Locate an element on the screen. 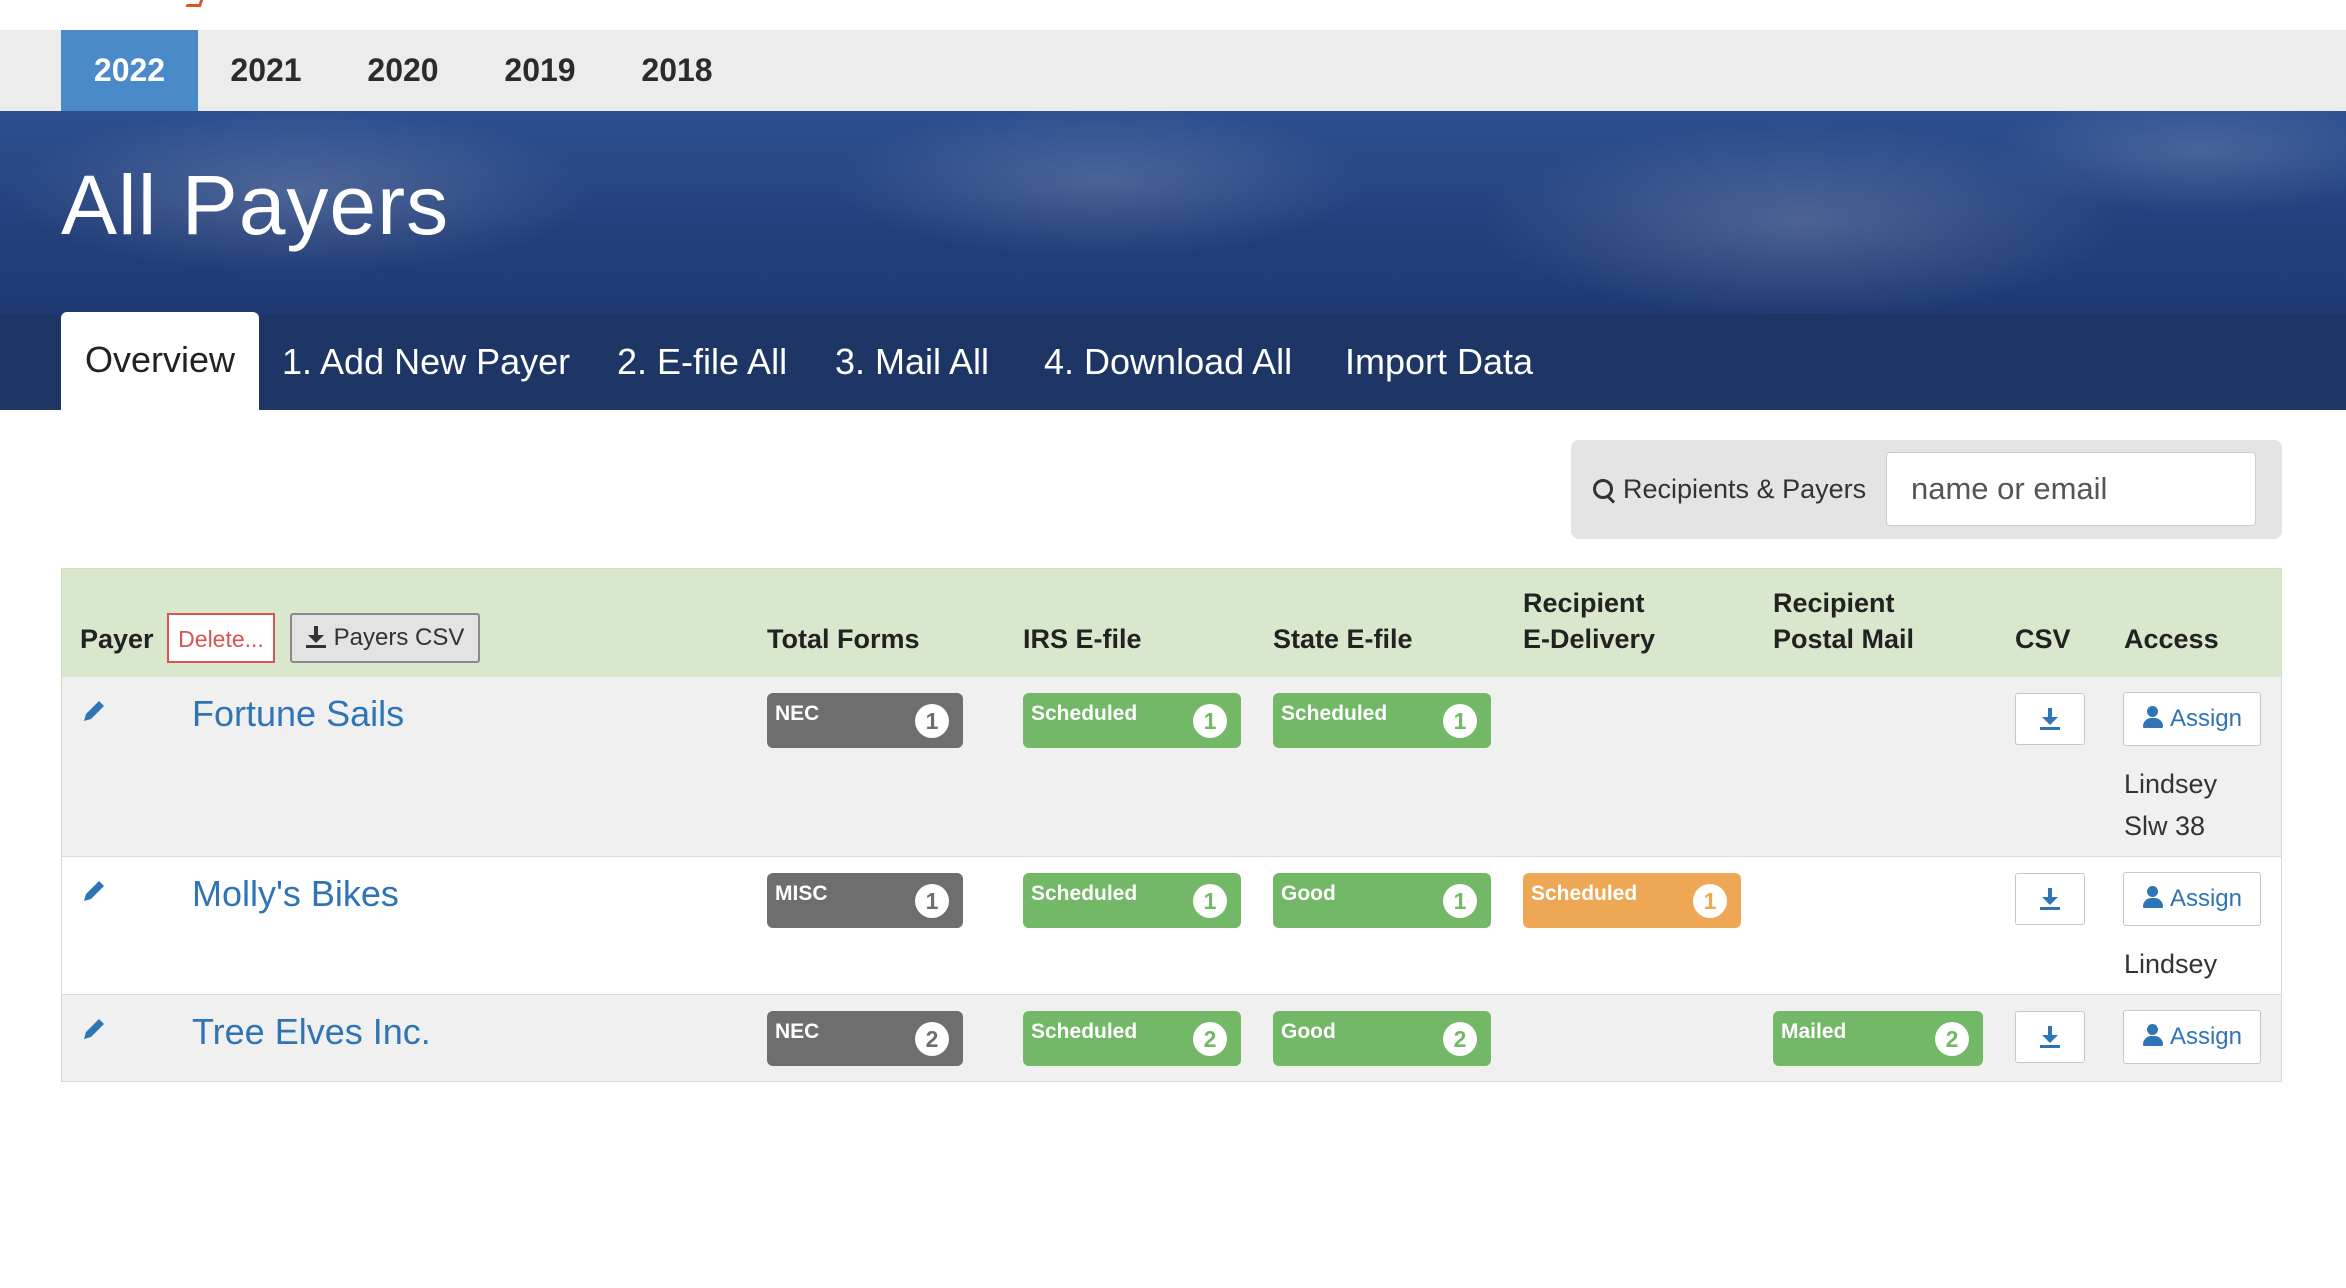 This screenshot has width=2346, height=1288. state-status-label: Scheduled is located at coordinates (1334, 713).